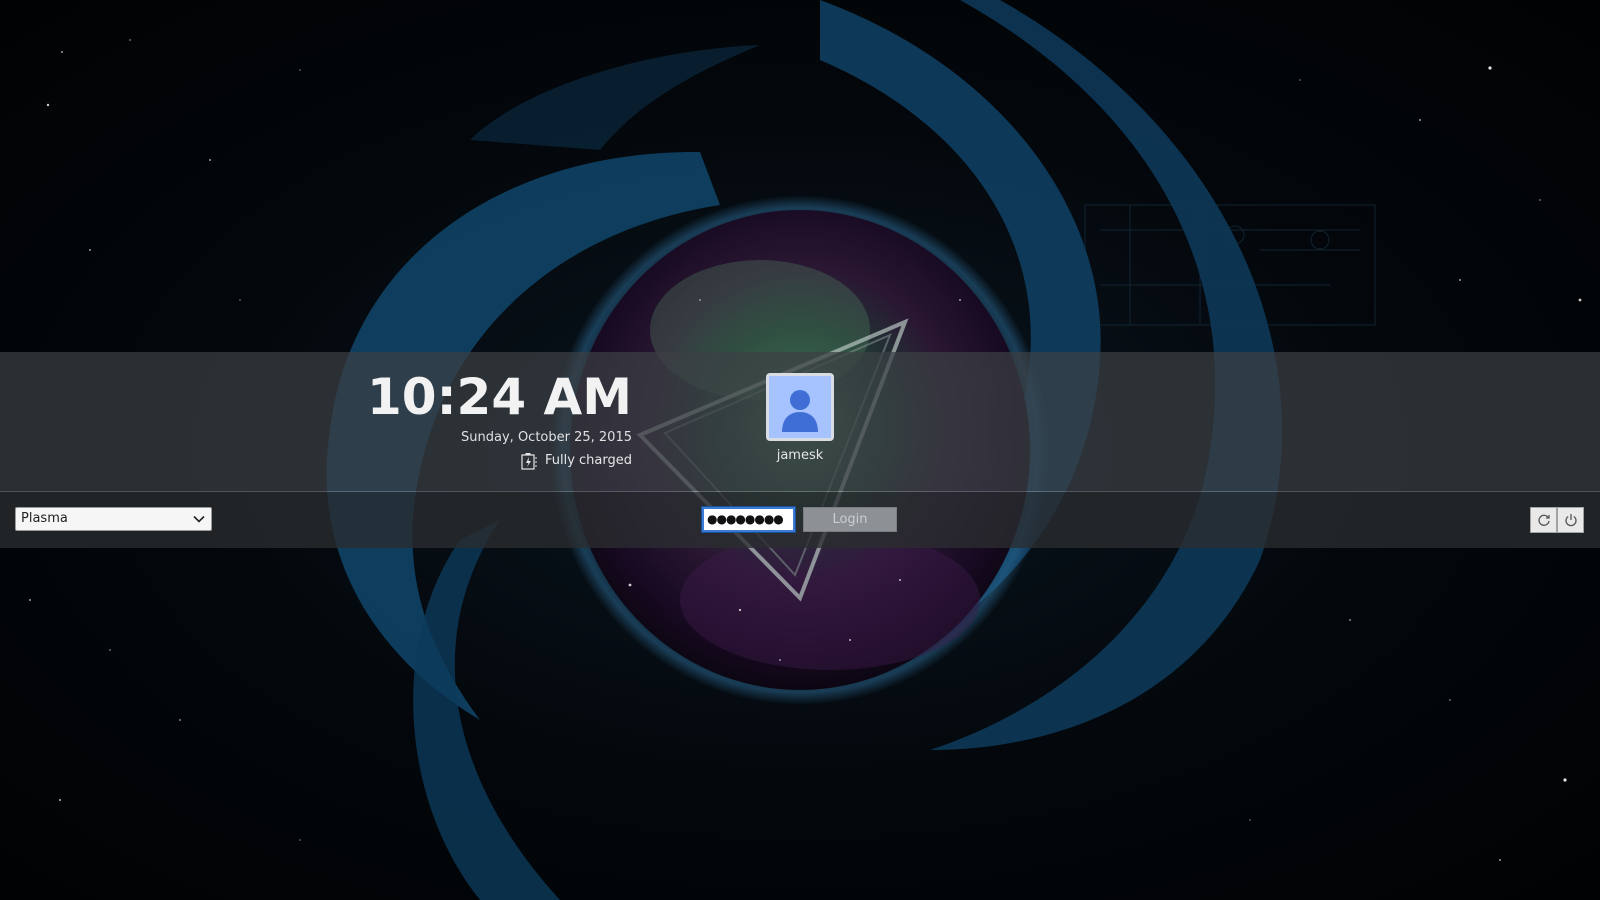  I want to click on power-icon, so click(1570, 520).